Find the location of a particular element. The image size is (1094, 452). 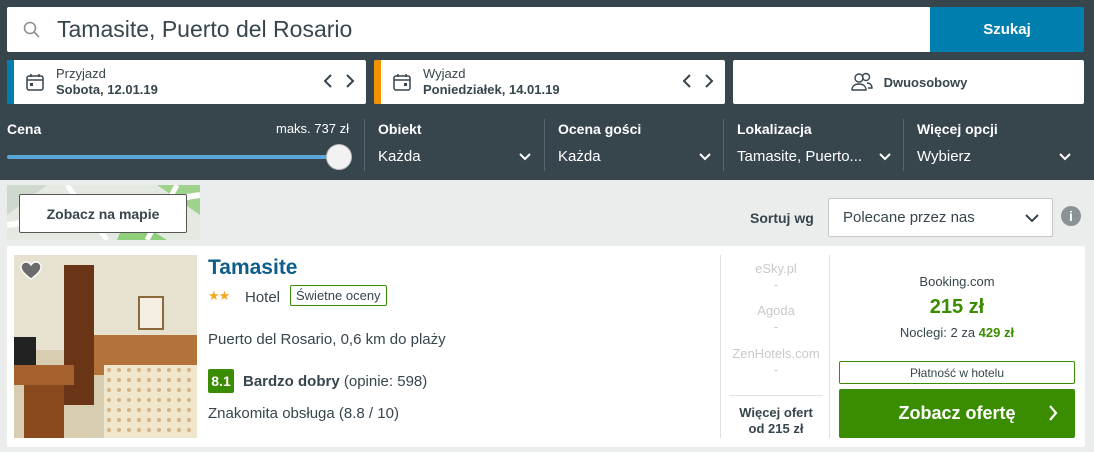

price-max-label: maks. 737 zł is located at coordinates (312, 128).